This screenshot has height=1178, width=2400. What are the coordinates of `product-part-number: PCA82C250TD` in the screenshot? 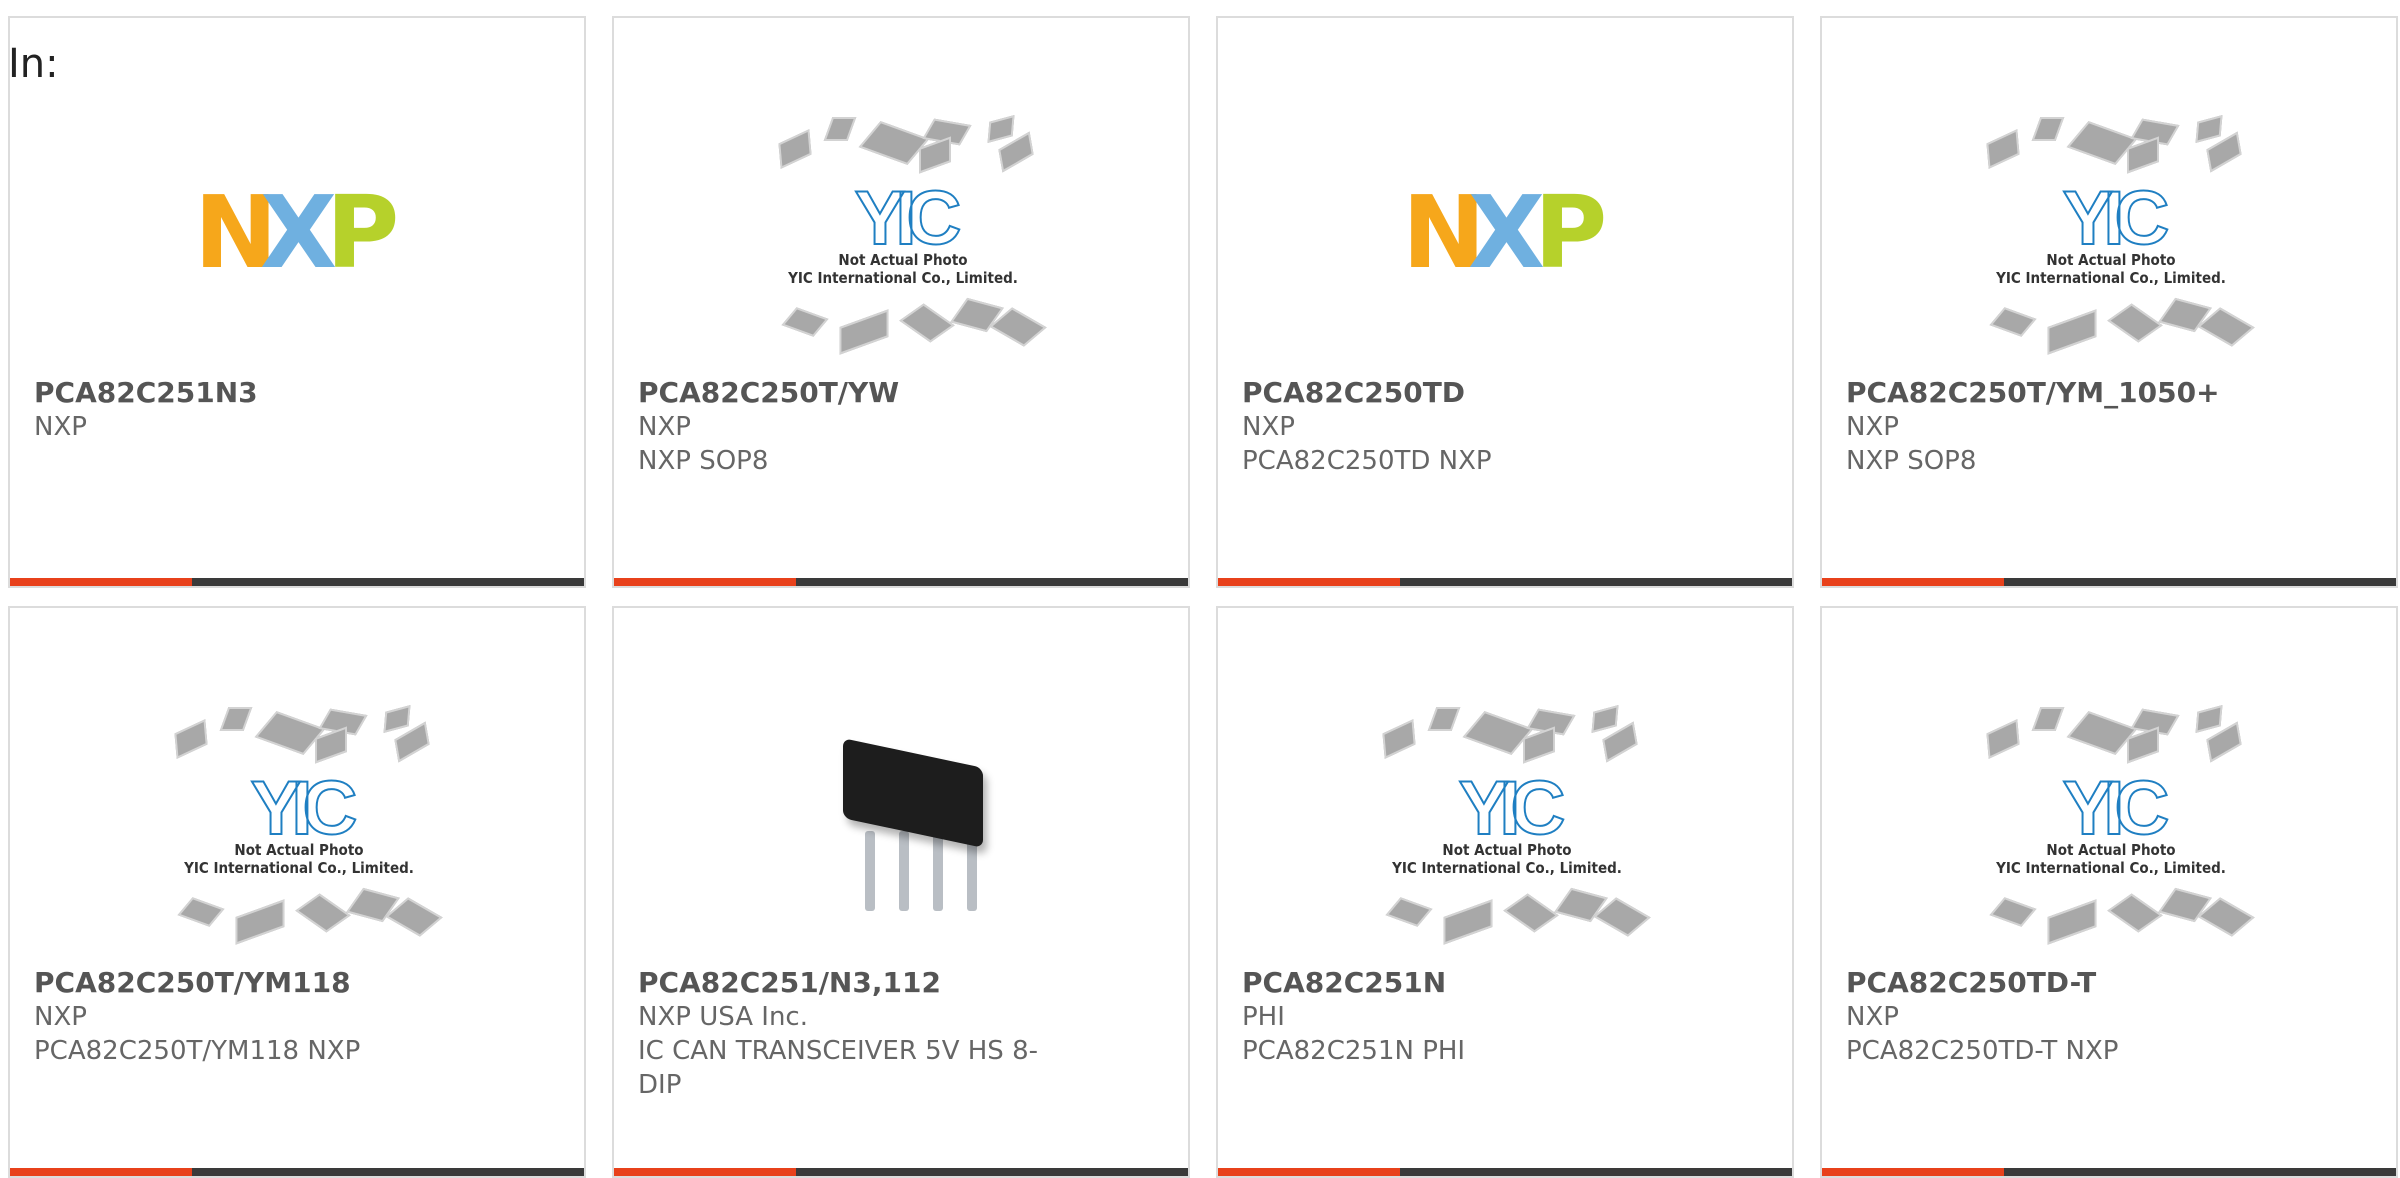 It's located at (1462, 393).